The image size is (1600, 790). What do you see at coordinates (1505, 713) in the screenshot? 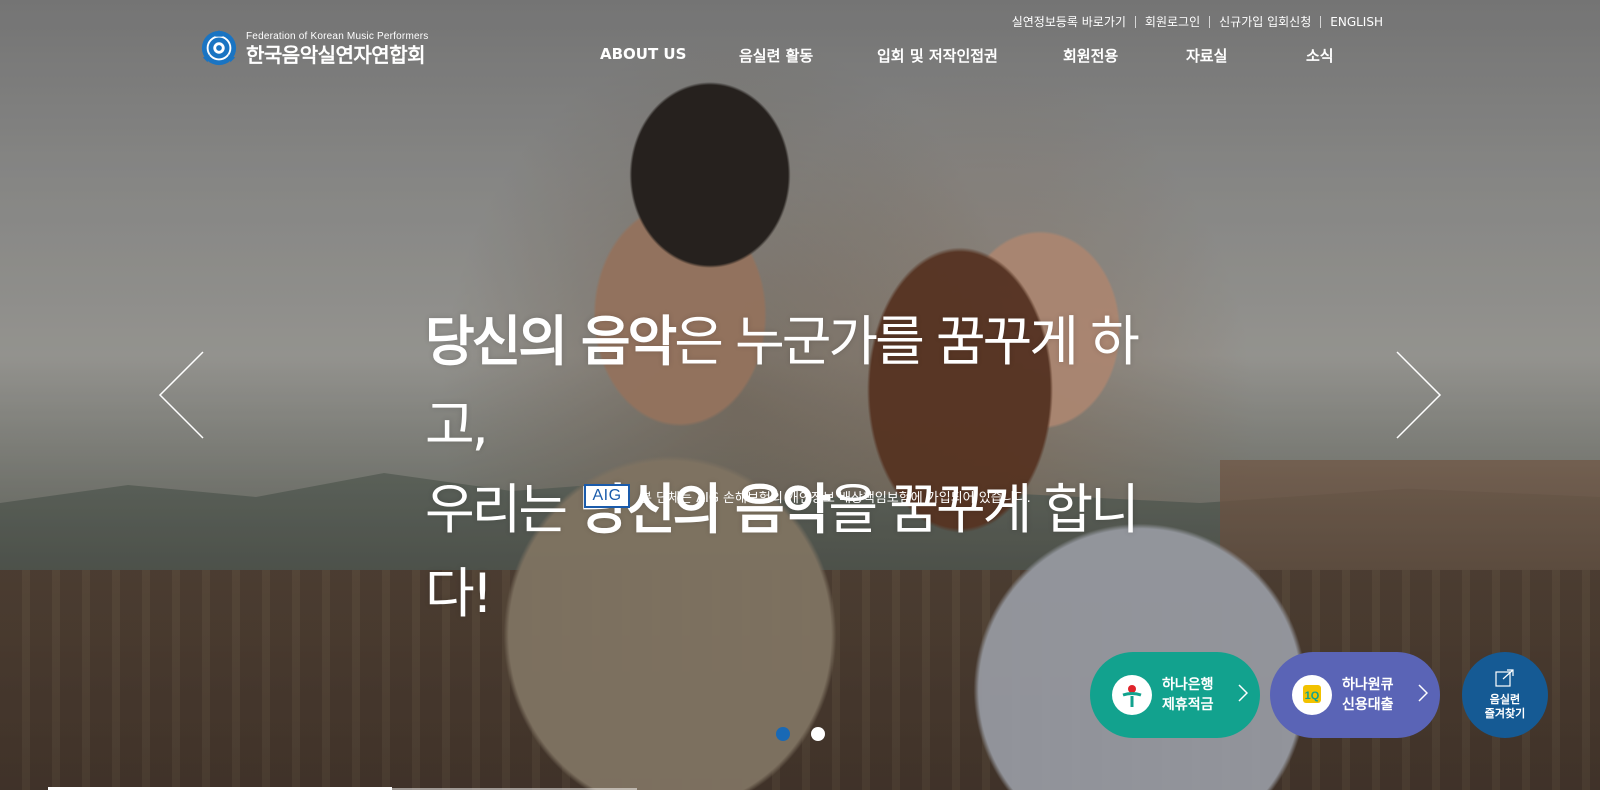
I see `bookmark-line2: 즐겨찾기` at bounding box center [1505, 713].